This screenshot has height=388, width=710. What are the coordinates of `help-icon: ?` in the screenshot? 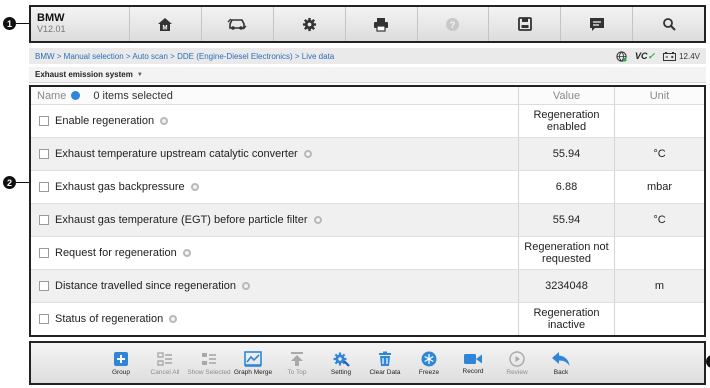 It's located at (453, 24).